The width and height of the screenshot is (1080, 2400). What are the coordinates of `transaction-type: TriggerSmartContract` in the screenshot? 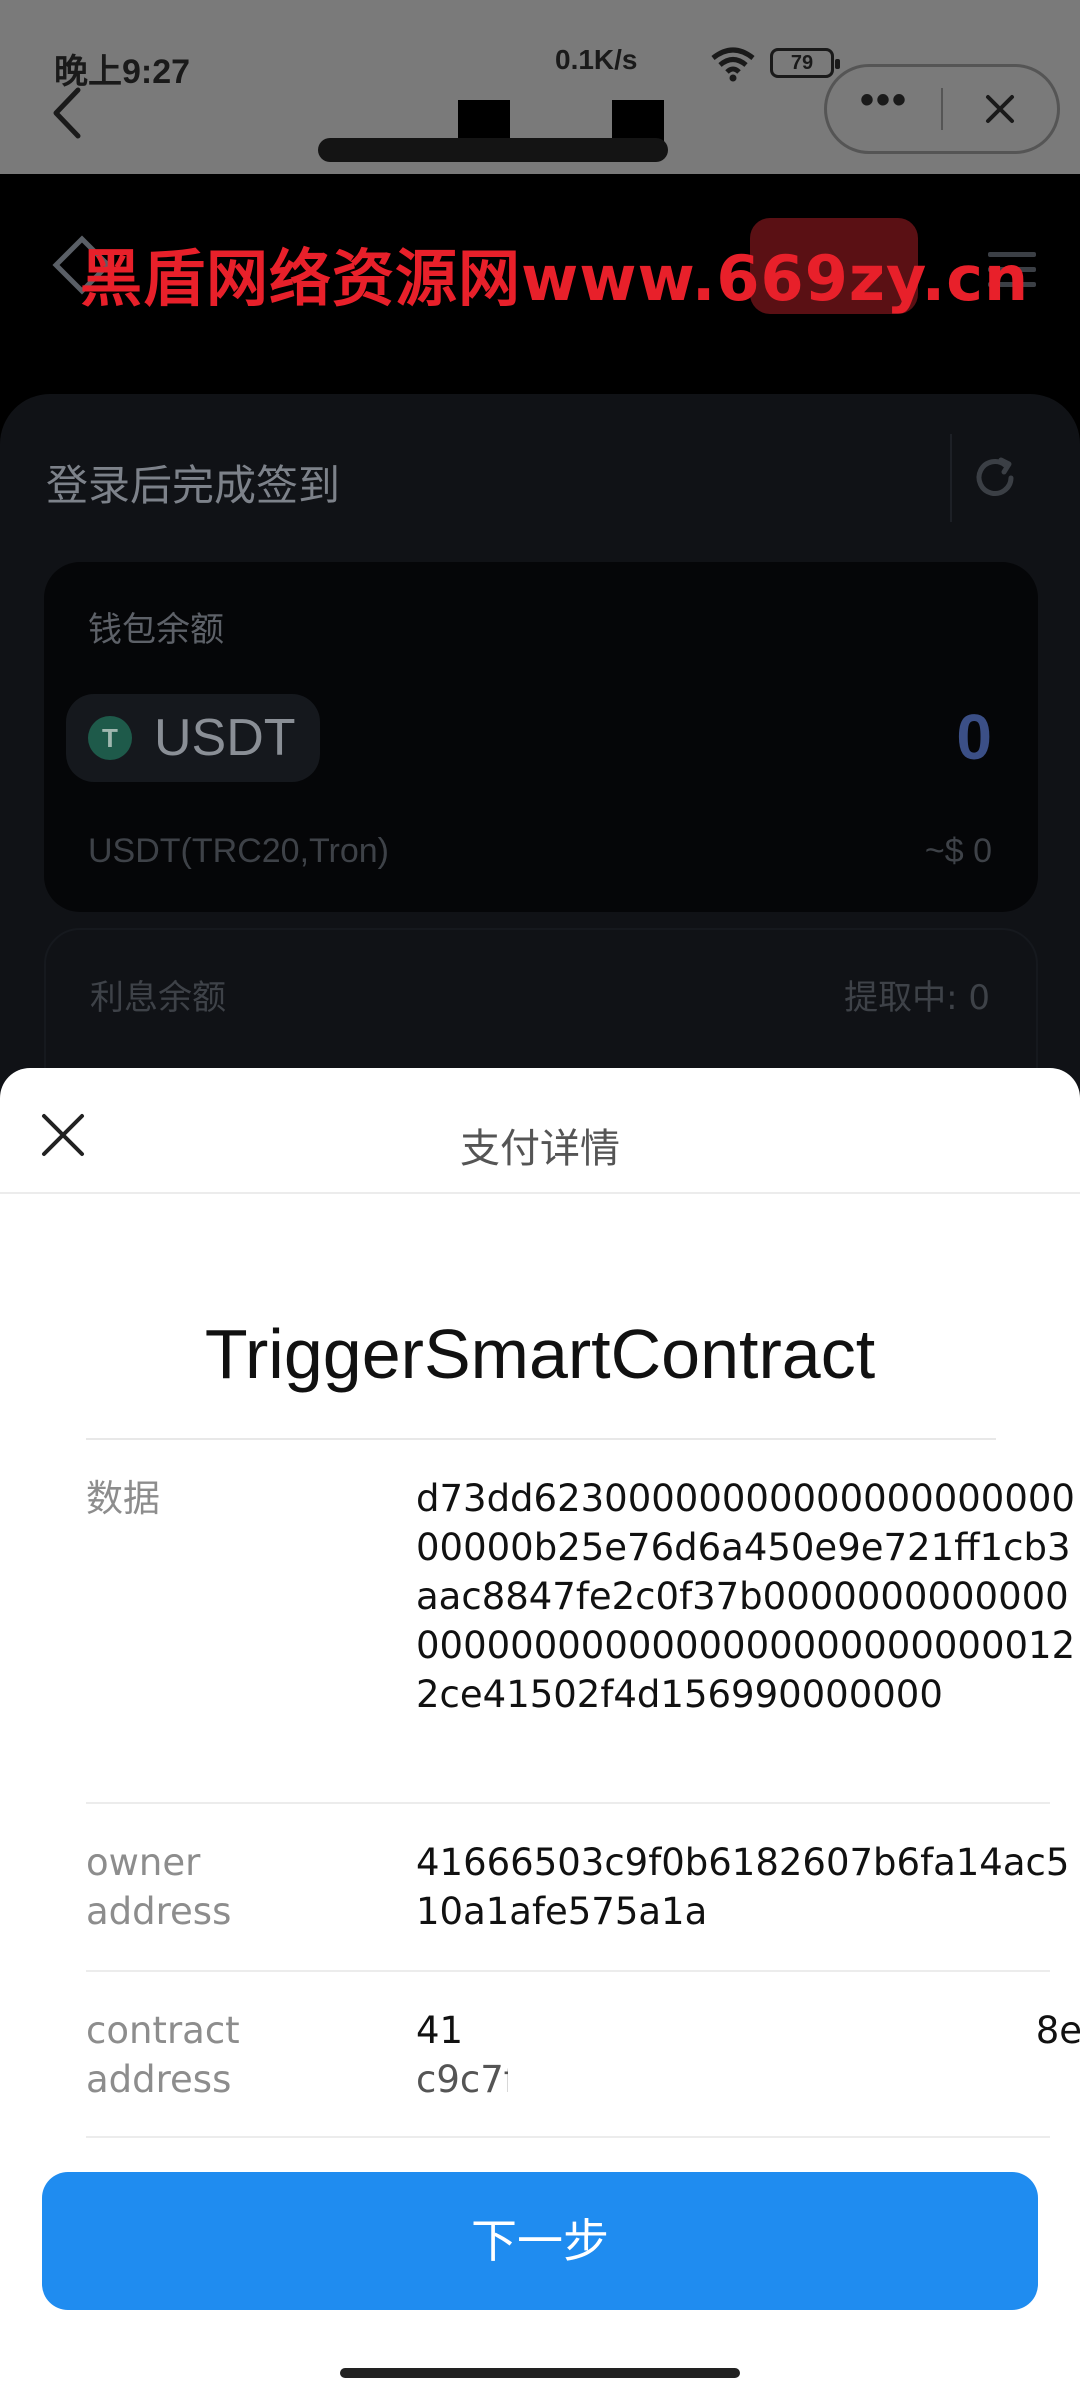 It's located at (540, 1354).